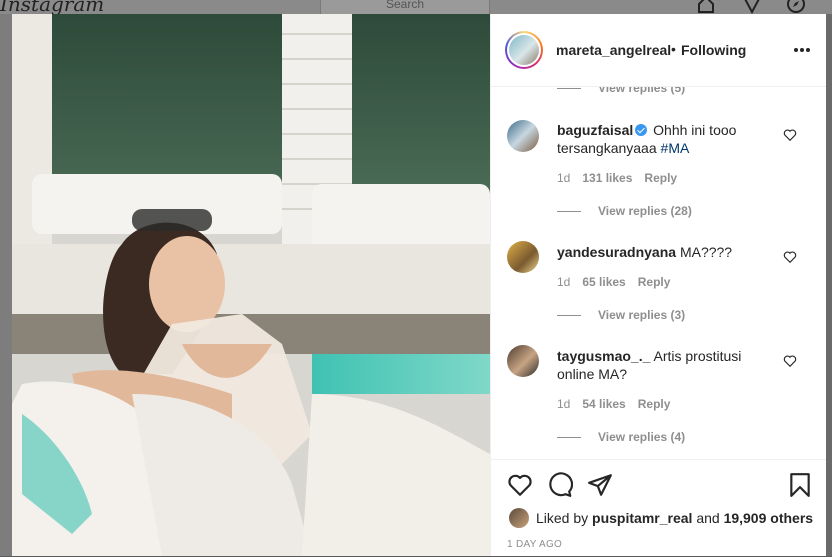 Image resolution: width=832 pixels, height=557 pixels. Describe the element at coordinates (519, 518) in the screenshot. I see `liked-by-avatar` at that location.